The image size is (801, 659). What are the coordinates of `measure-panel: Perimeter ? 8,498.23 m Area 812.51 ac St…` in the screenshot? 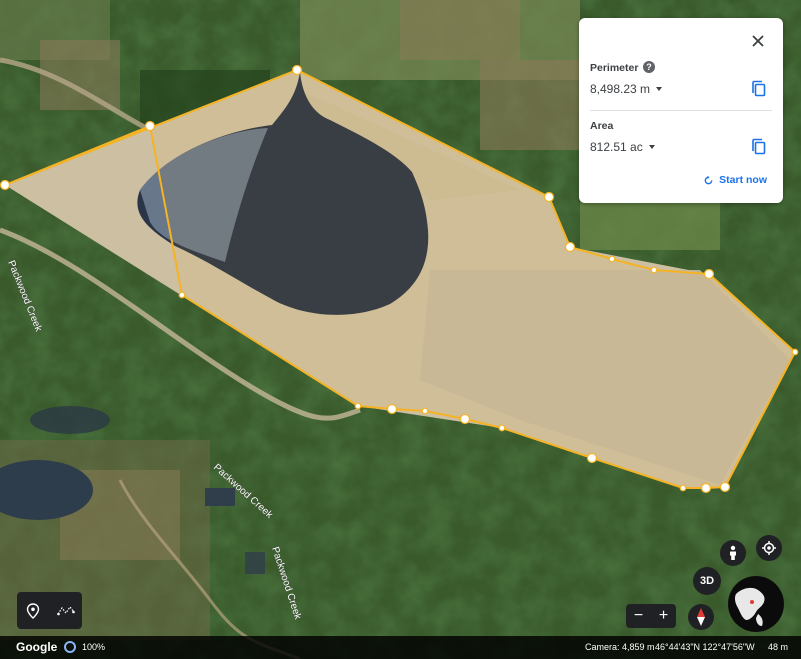 It's located at (681, 110).